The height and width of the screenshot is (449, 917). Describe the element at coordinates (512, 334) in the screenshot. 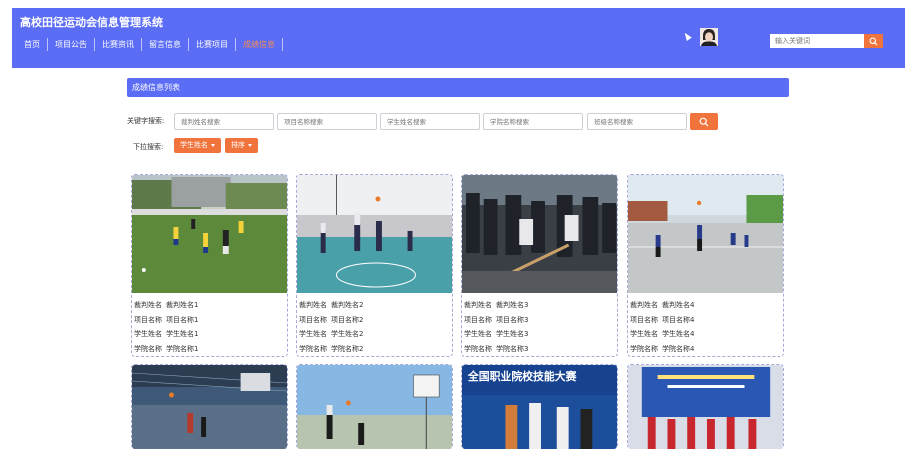

I see `student-value: 学生姓名3` at that location.